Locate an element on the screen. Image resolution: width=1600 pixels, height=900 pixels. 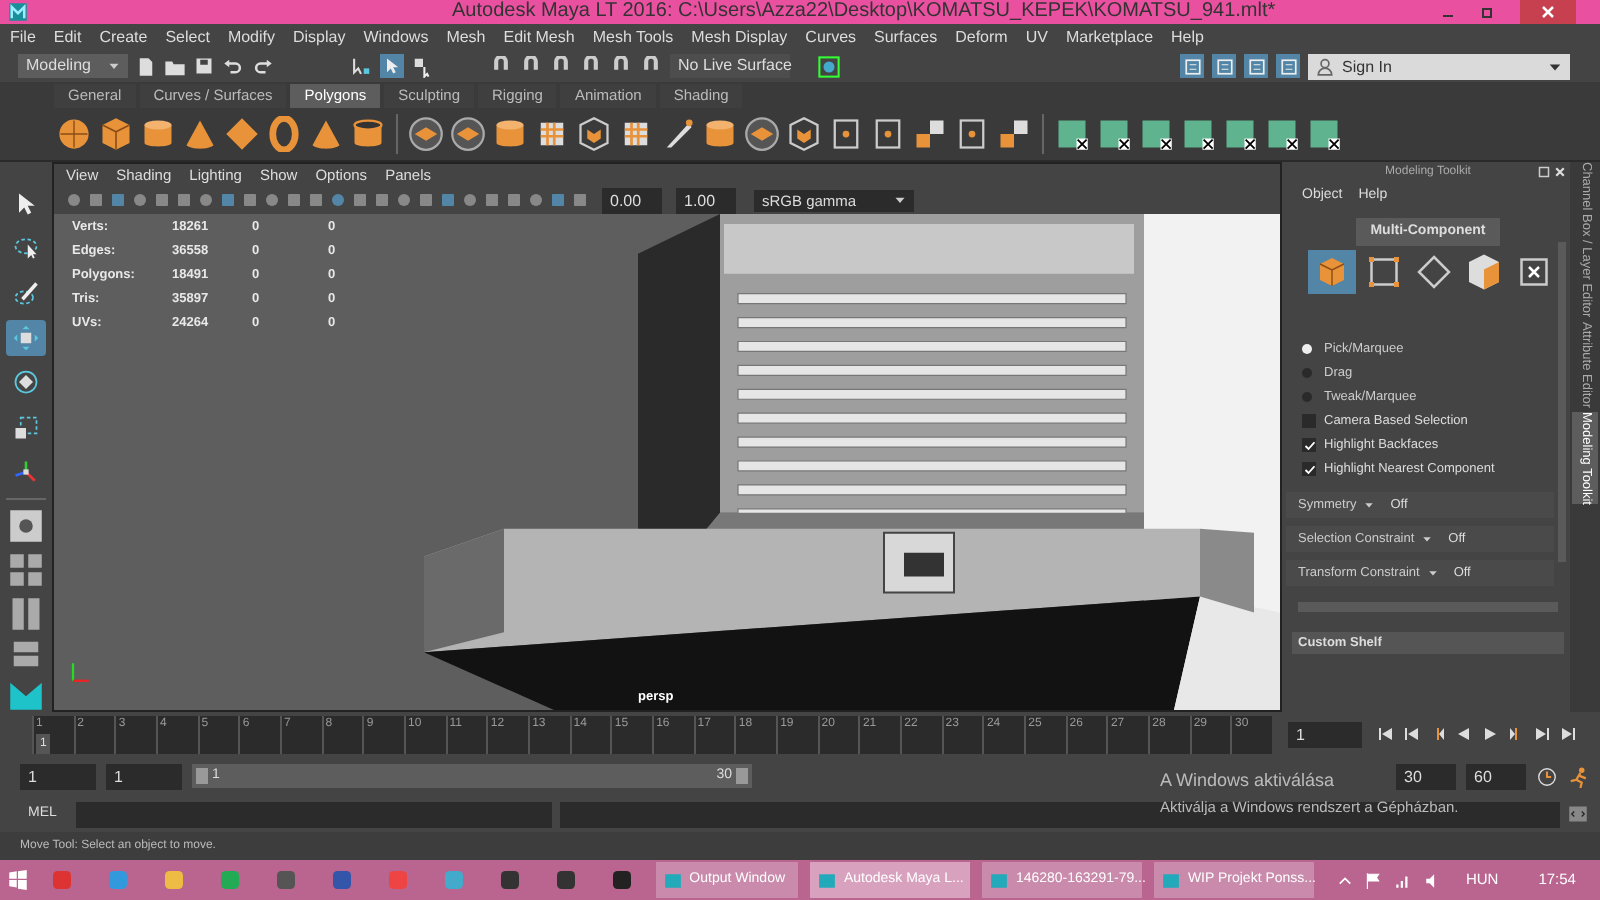
menu-item: Create is located at coordinates (123, 37).